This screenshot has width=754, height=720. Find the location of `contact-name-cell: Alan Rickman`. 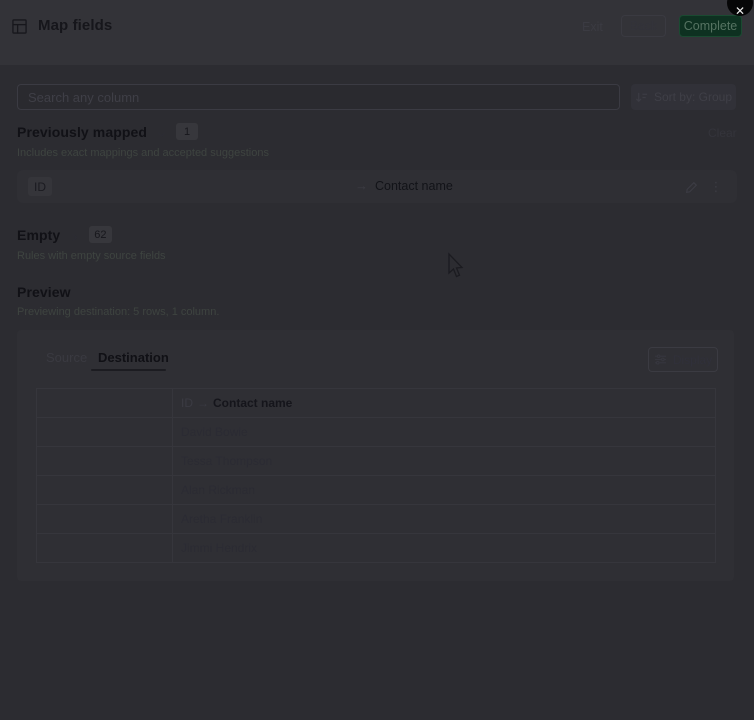

contact-name-cell: Alan Rickman is located at coordinates (218, 490).